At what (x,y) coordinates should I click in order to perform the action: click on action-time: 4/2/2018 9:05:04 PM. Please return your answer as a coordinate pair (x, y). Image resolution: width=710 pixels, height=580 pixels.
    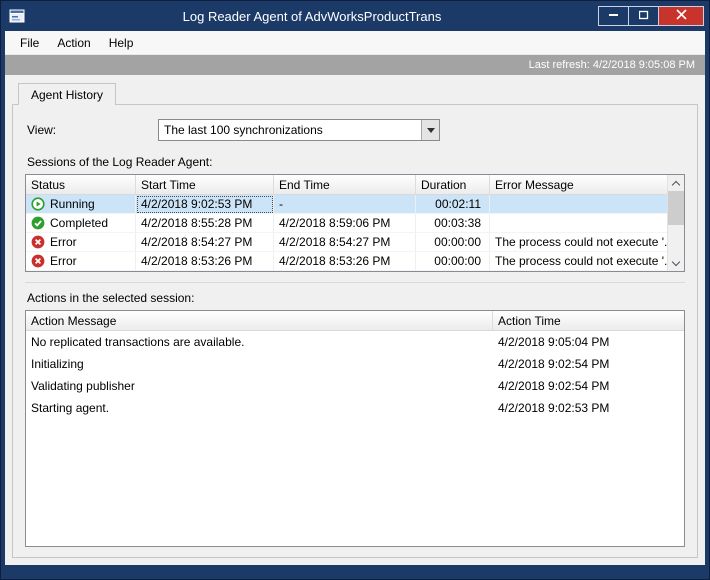
    Looking at the image, I should click on (554, 342).